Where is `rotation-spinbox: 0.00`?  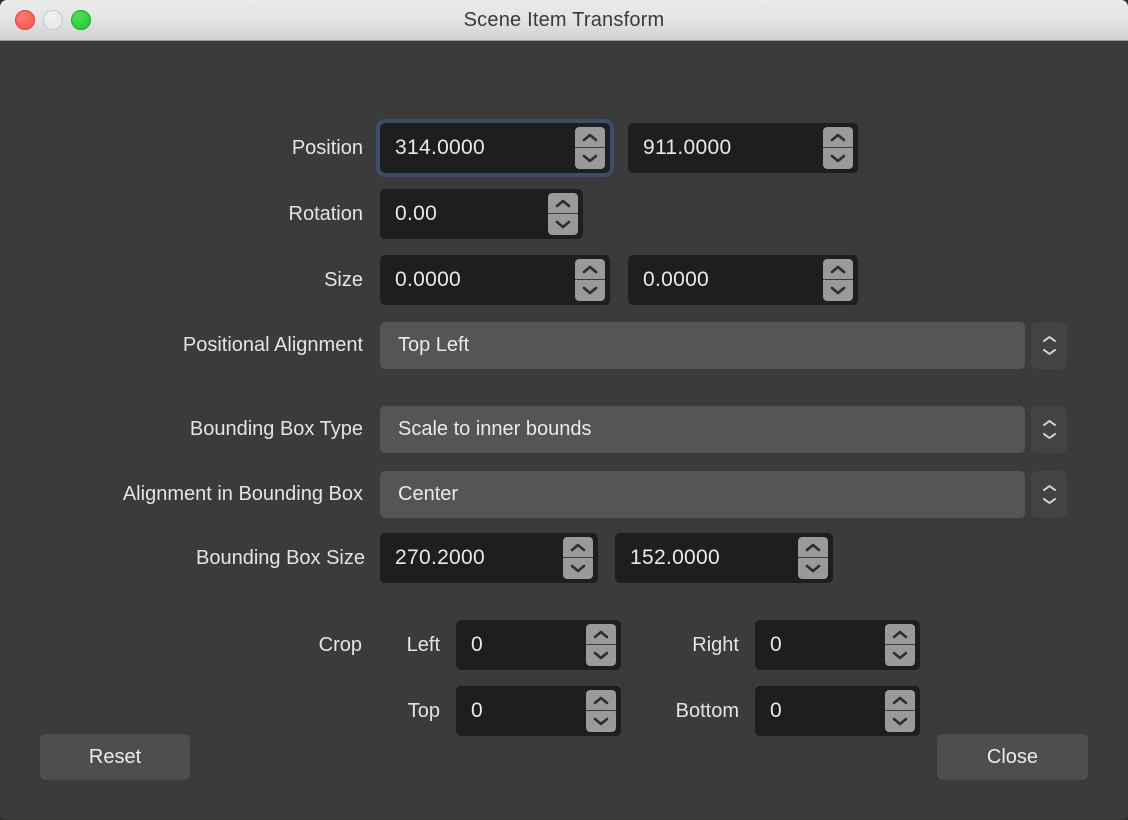
rotation-spinbox: 0.00 is located at coordinates (481, 214).